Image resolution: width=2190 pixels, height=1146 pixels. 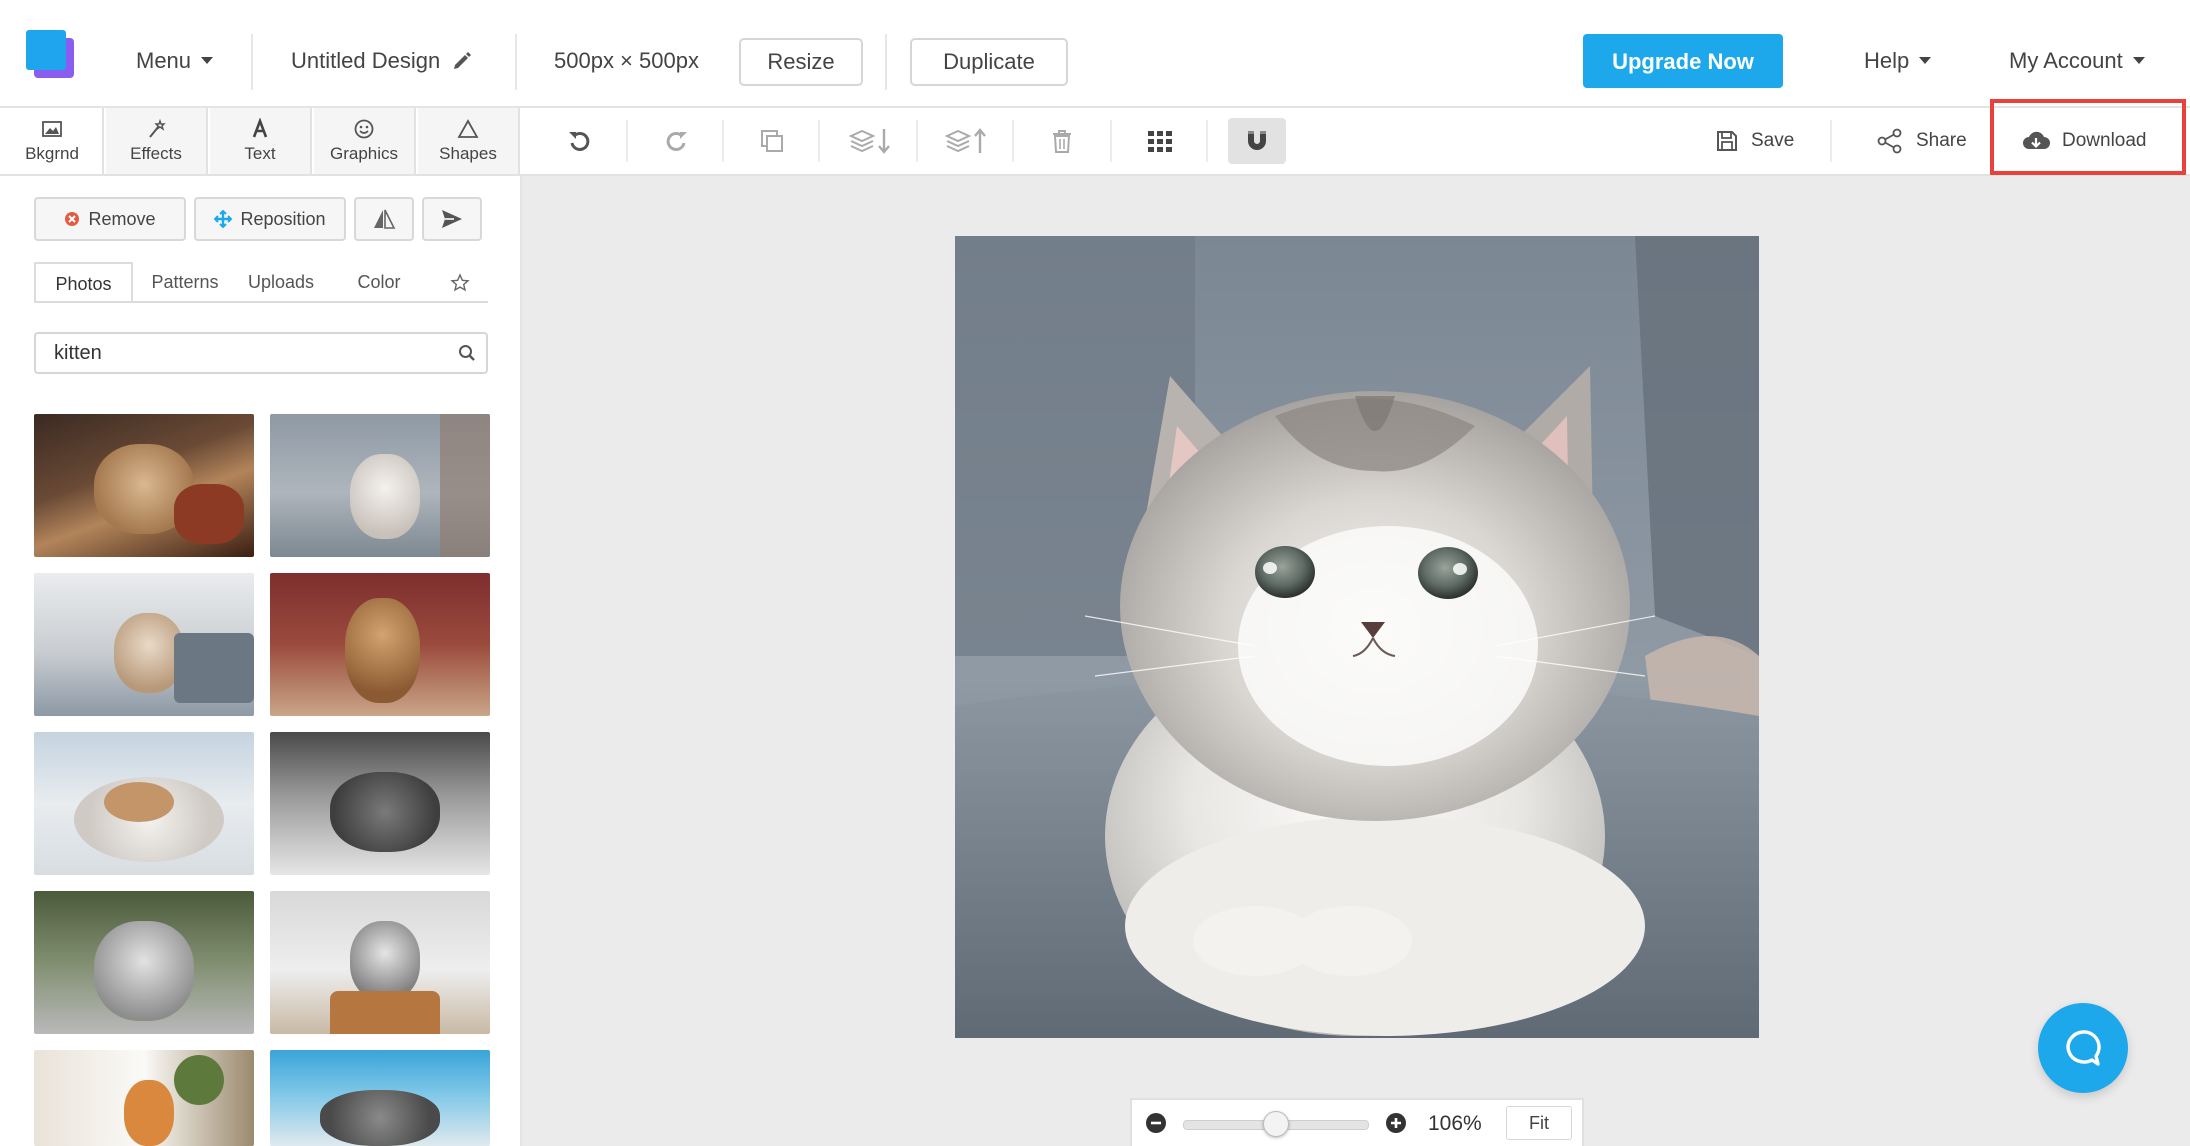 What do you see at coordinates (469, 141) in the screenshot?
I see `tab-shapes: Shapes` at bounding box center [469, 141].